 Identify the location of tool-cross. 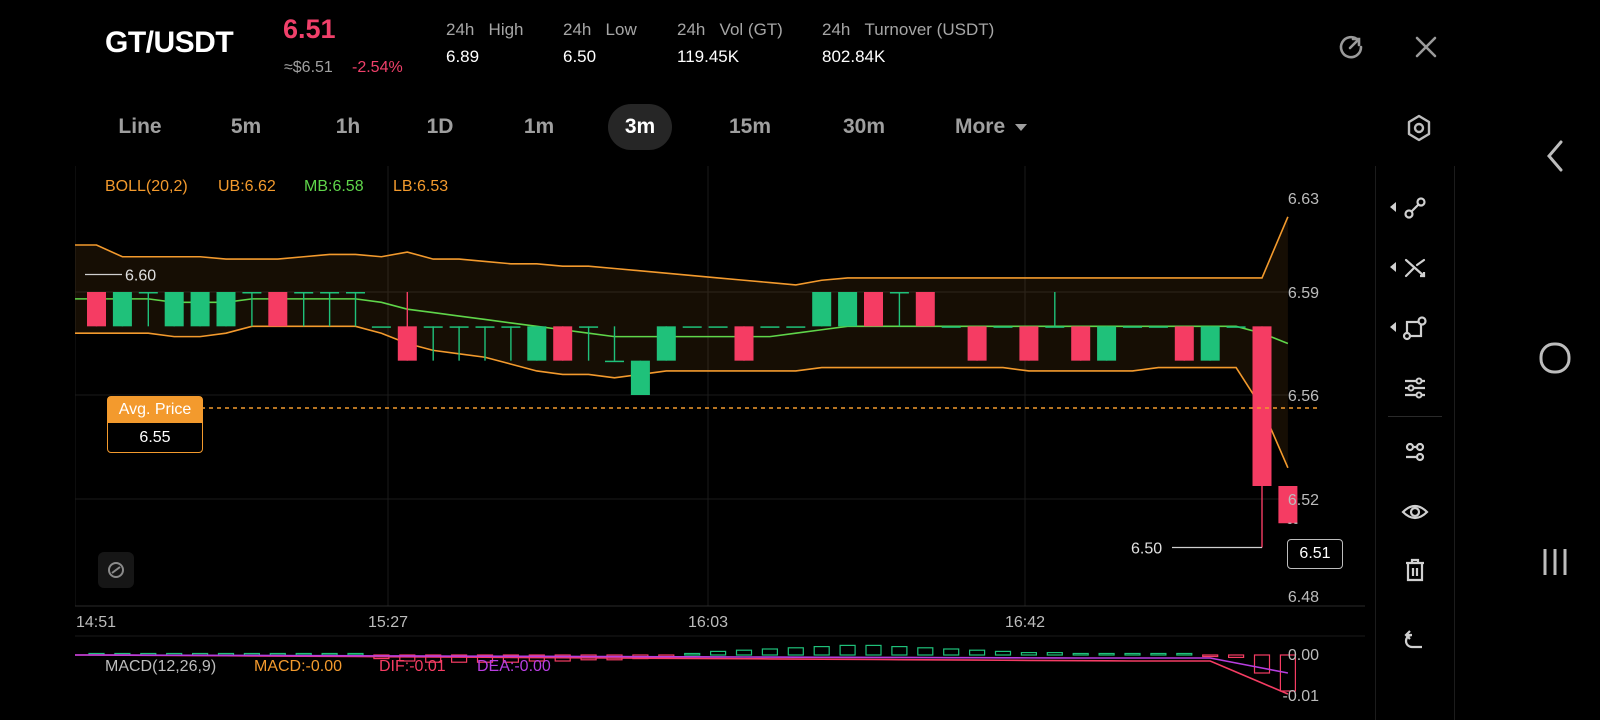
(1415, 268).